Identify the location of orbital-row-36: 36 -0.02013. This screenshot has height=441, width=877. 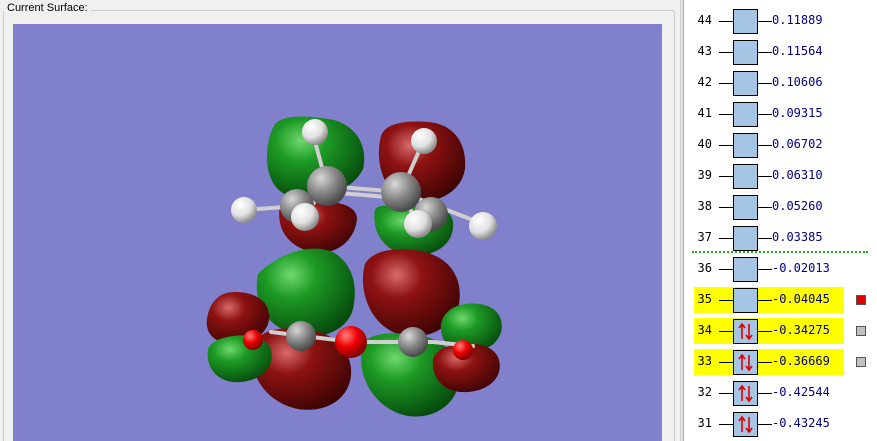
(780, 269).